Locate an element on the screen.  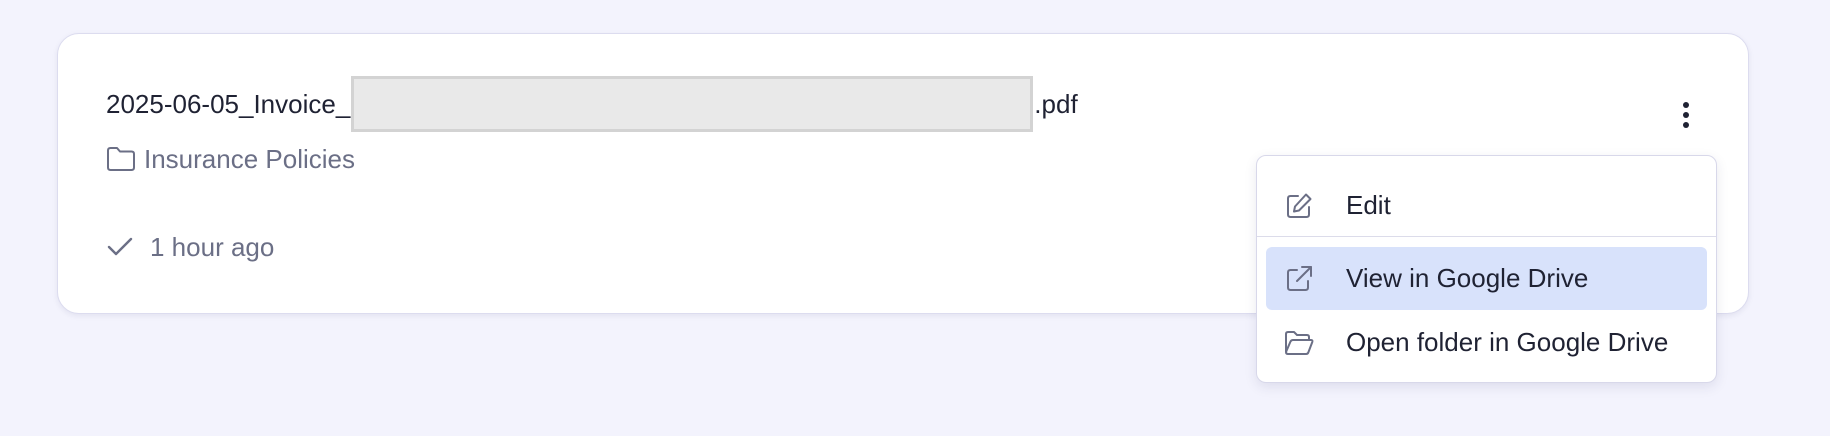
menu-item-label: Open folder in Google Drive is located at coordinates (1507, 342).